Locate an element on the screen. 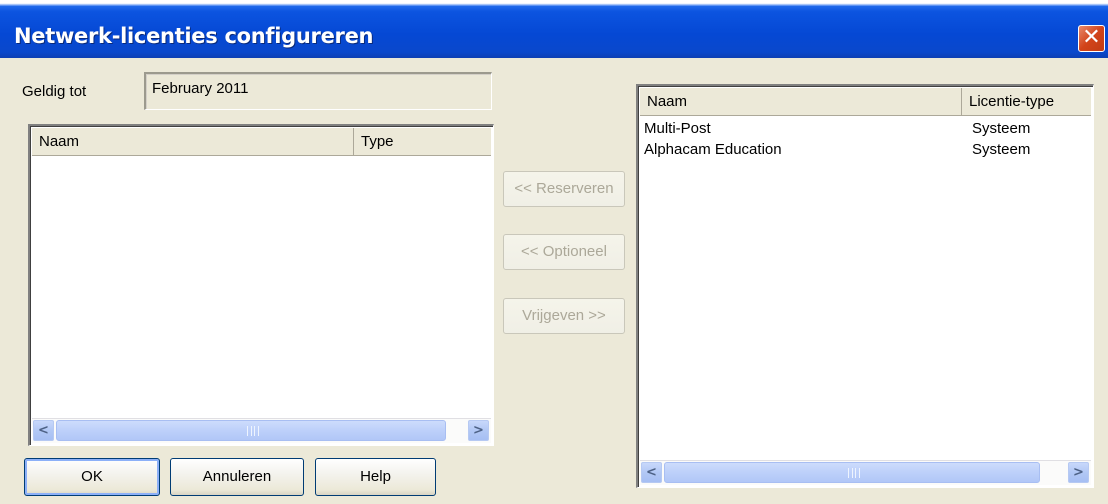 This screenshot has width=1108, height=504. left-list-header: Naam Type is located at coordinates (261, 142).